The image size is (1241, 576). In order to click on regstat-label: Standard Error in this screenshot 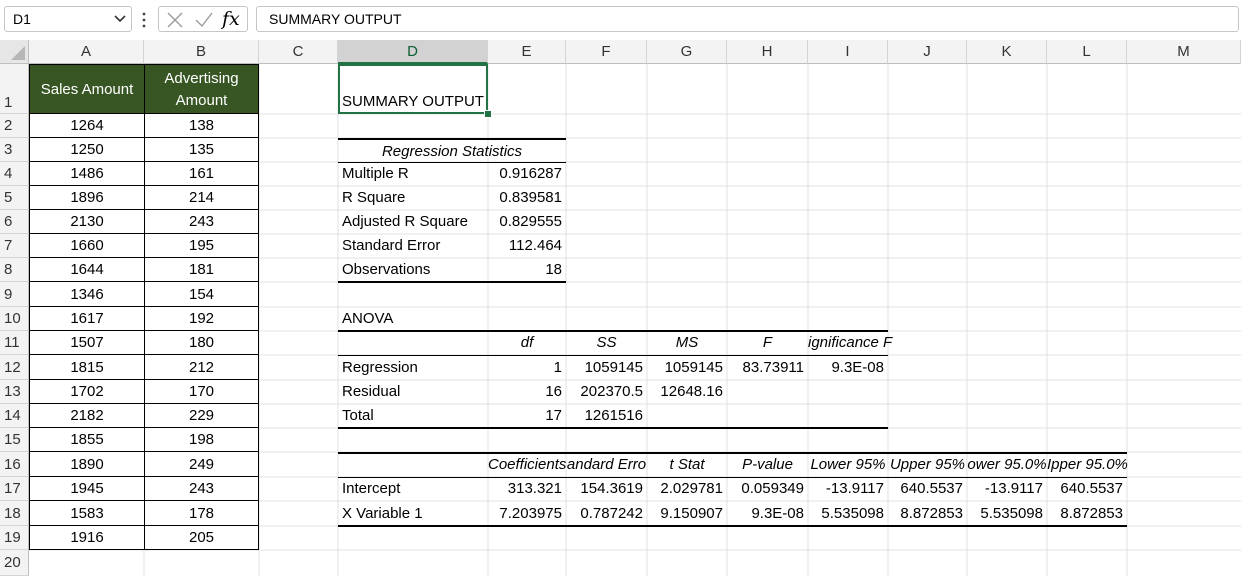, I will do `click(391, 246)`.